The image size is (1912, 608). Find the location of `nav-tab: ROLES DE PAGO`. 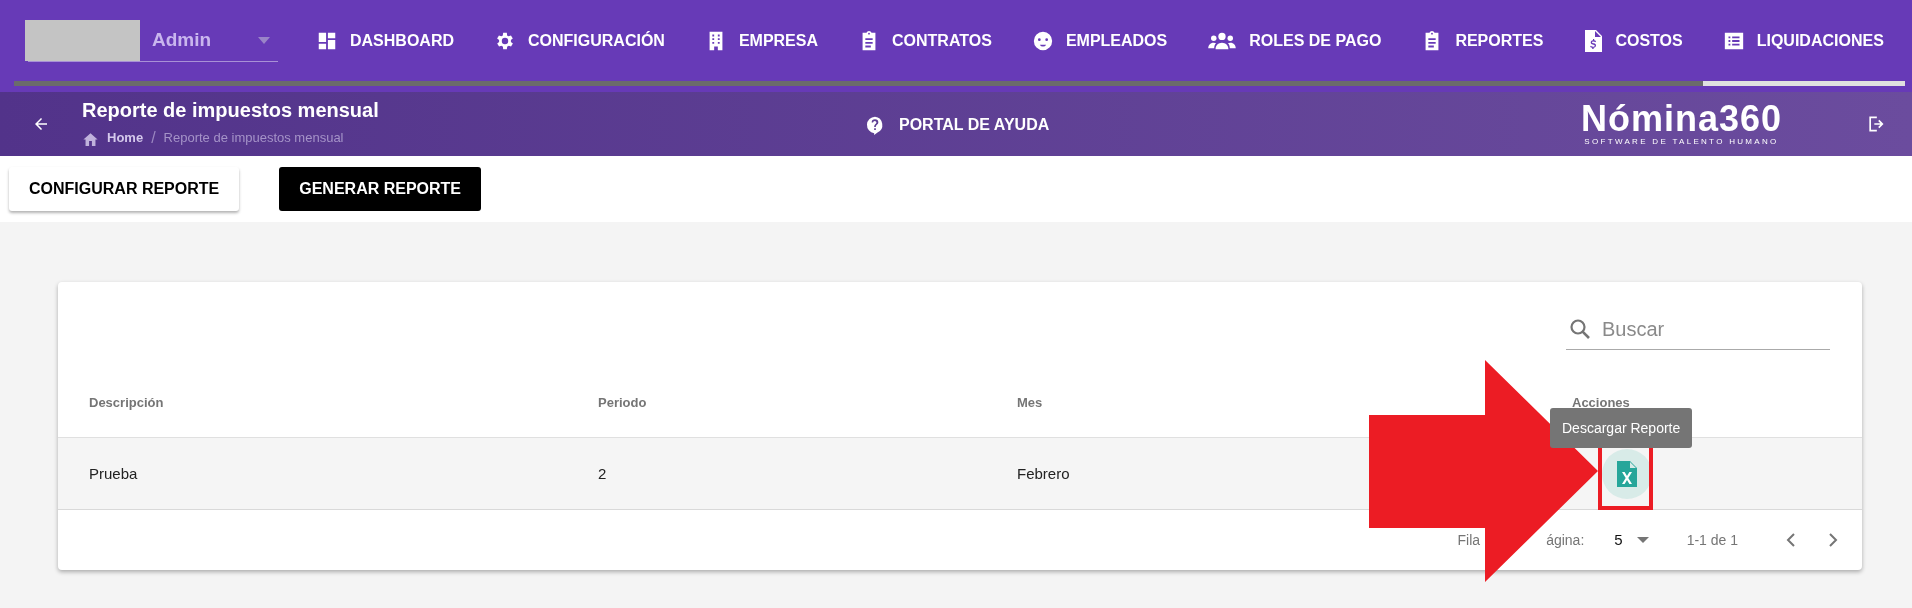

nav-tab: ROLES DE PAGO is located at coordinates (1294, 43).